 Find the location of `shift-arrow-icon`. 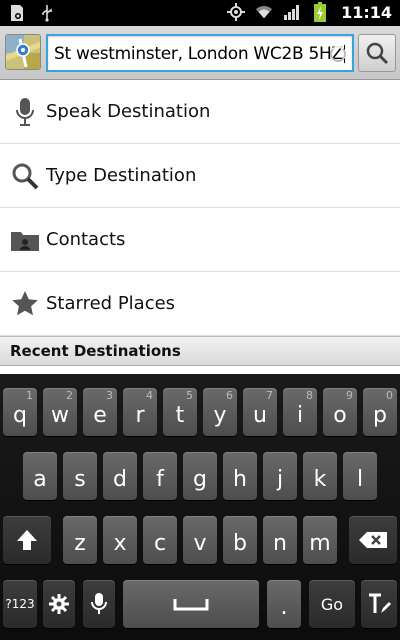

shift-arrow-icon is located at coordinates (27, 540).